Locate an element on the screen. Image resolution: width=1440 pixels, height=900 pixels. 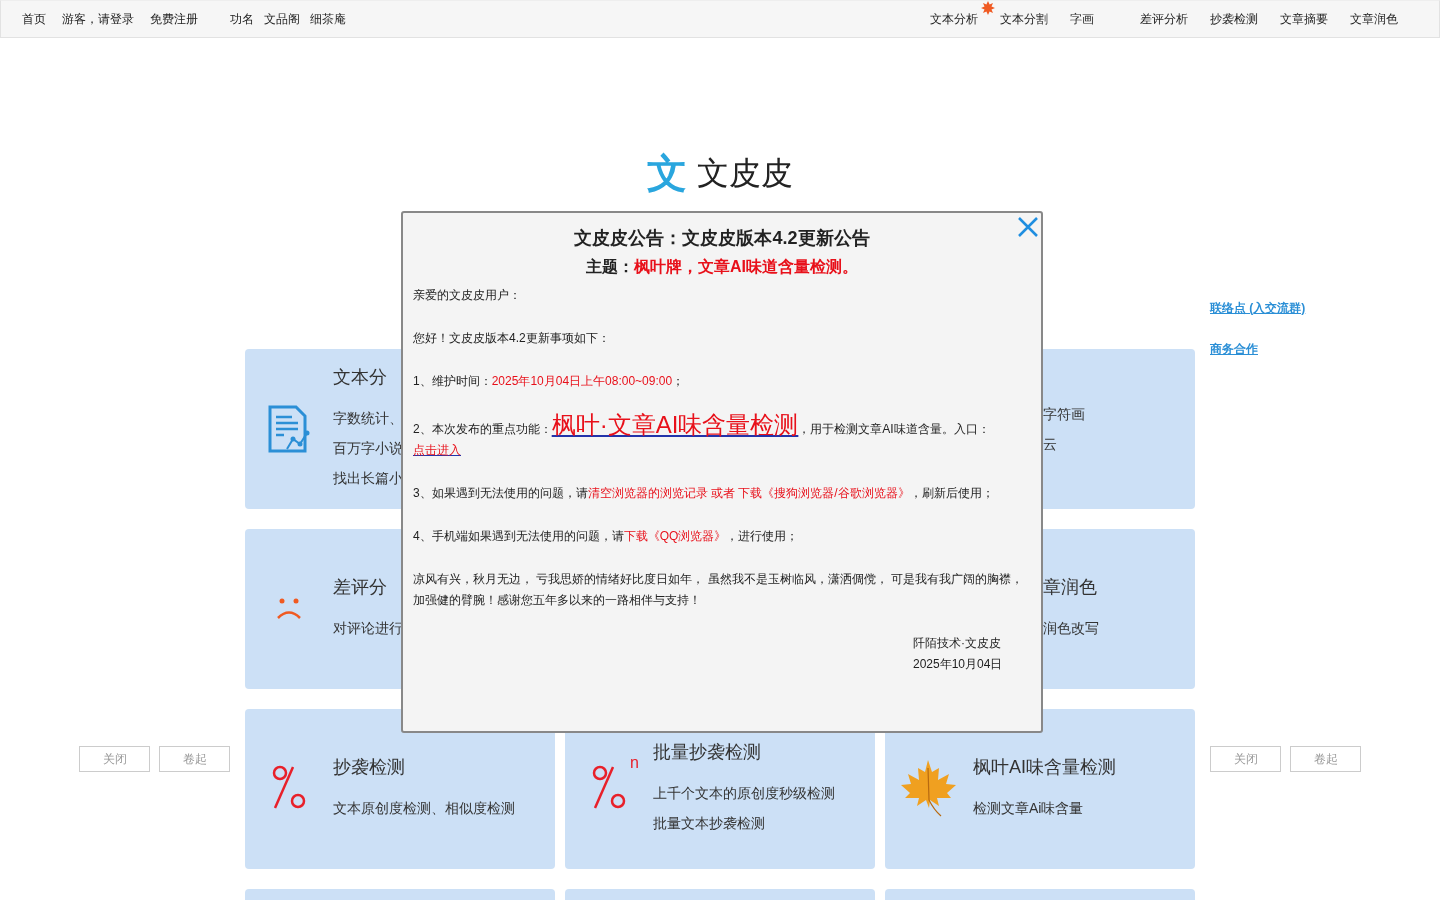
card-title: 章润色 is located at coordinates (1070, 587).